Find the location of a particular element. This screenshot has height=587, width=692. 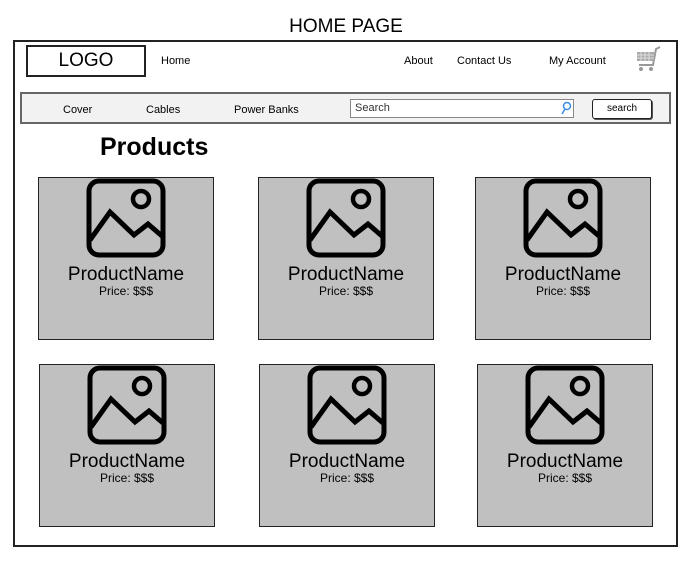

nav-about: About is located at coordinates (418, 61).